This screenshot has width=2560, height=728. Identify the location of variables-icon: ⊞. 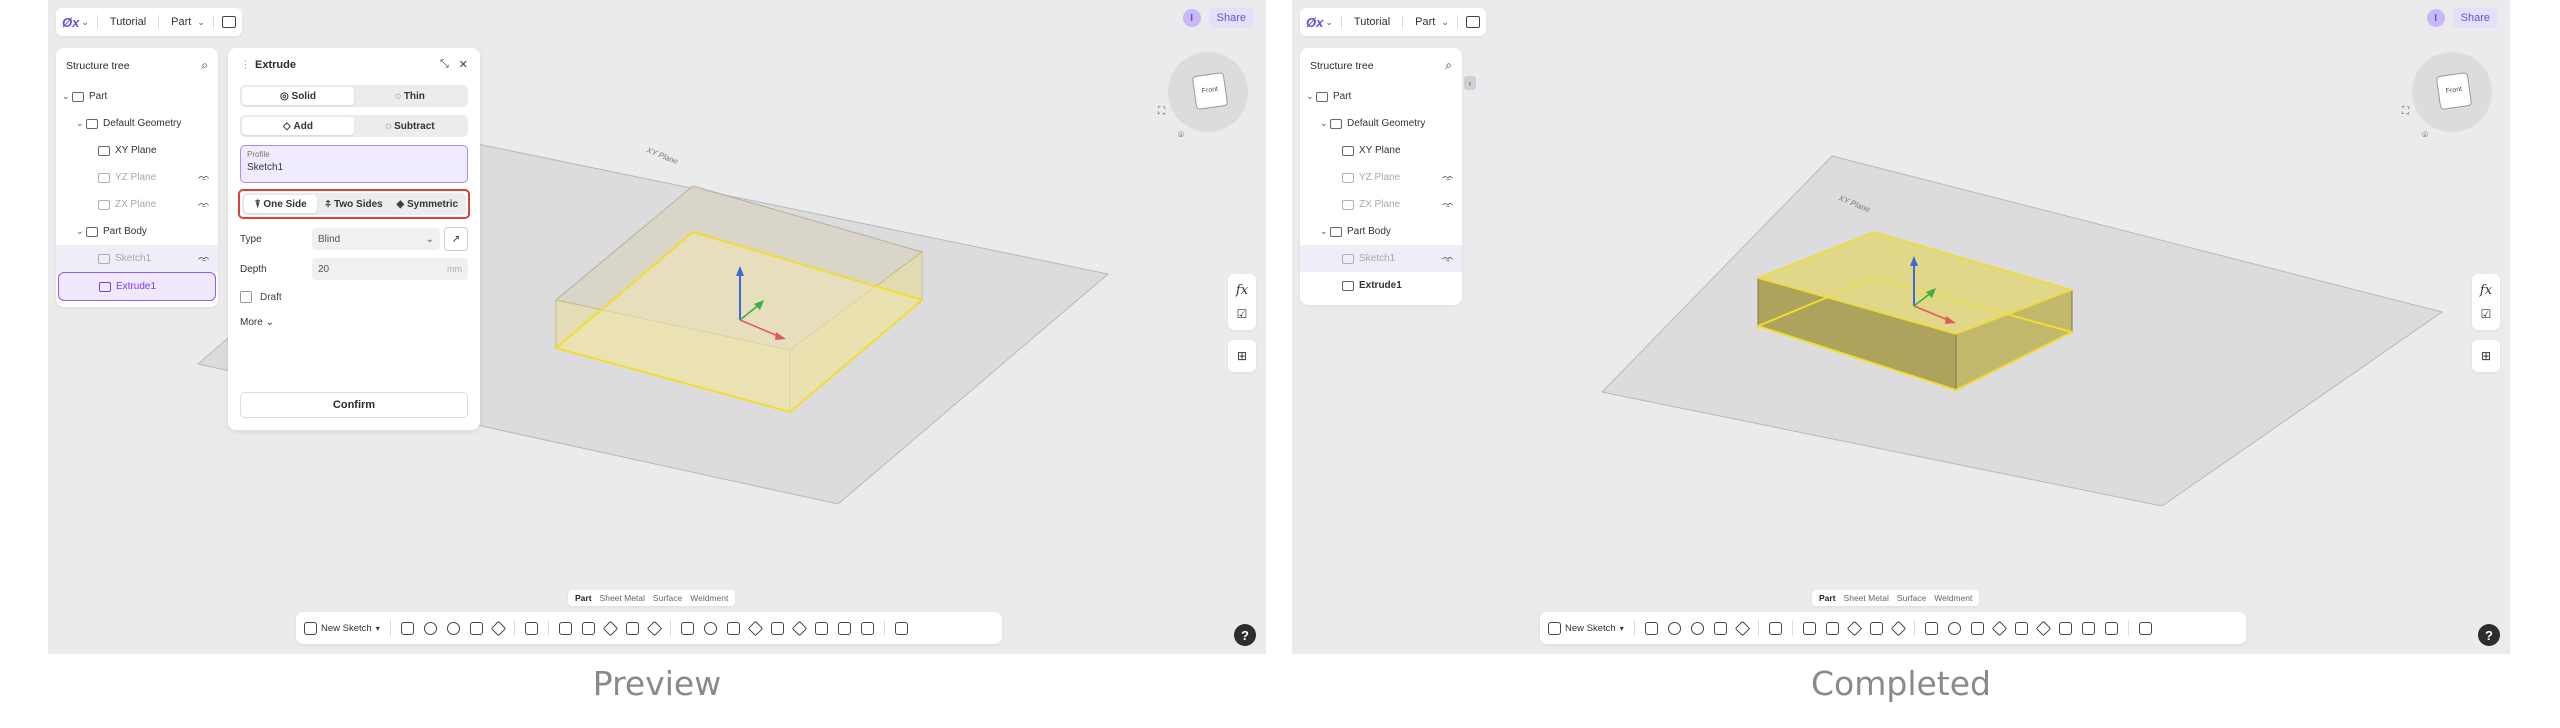
(2486, 356).